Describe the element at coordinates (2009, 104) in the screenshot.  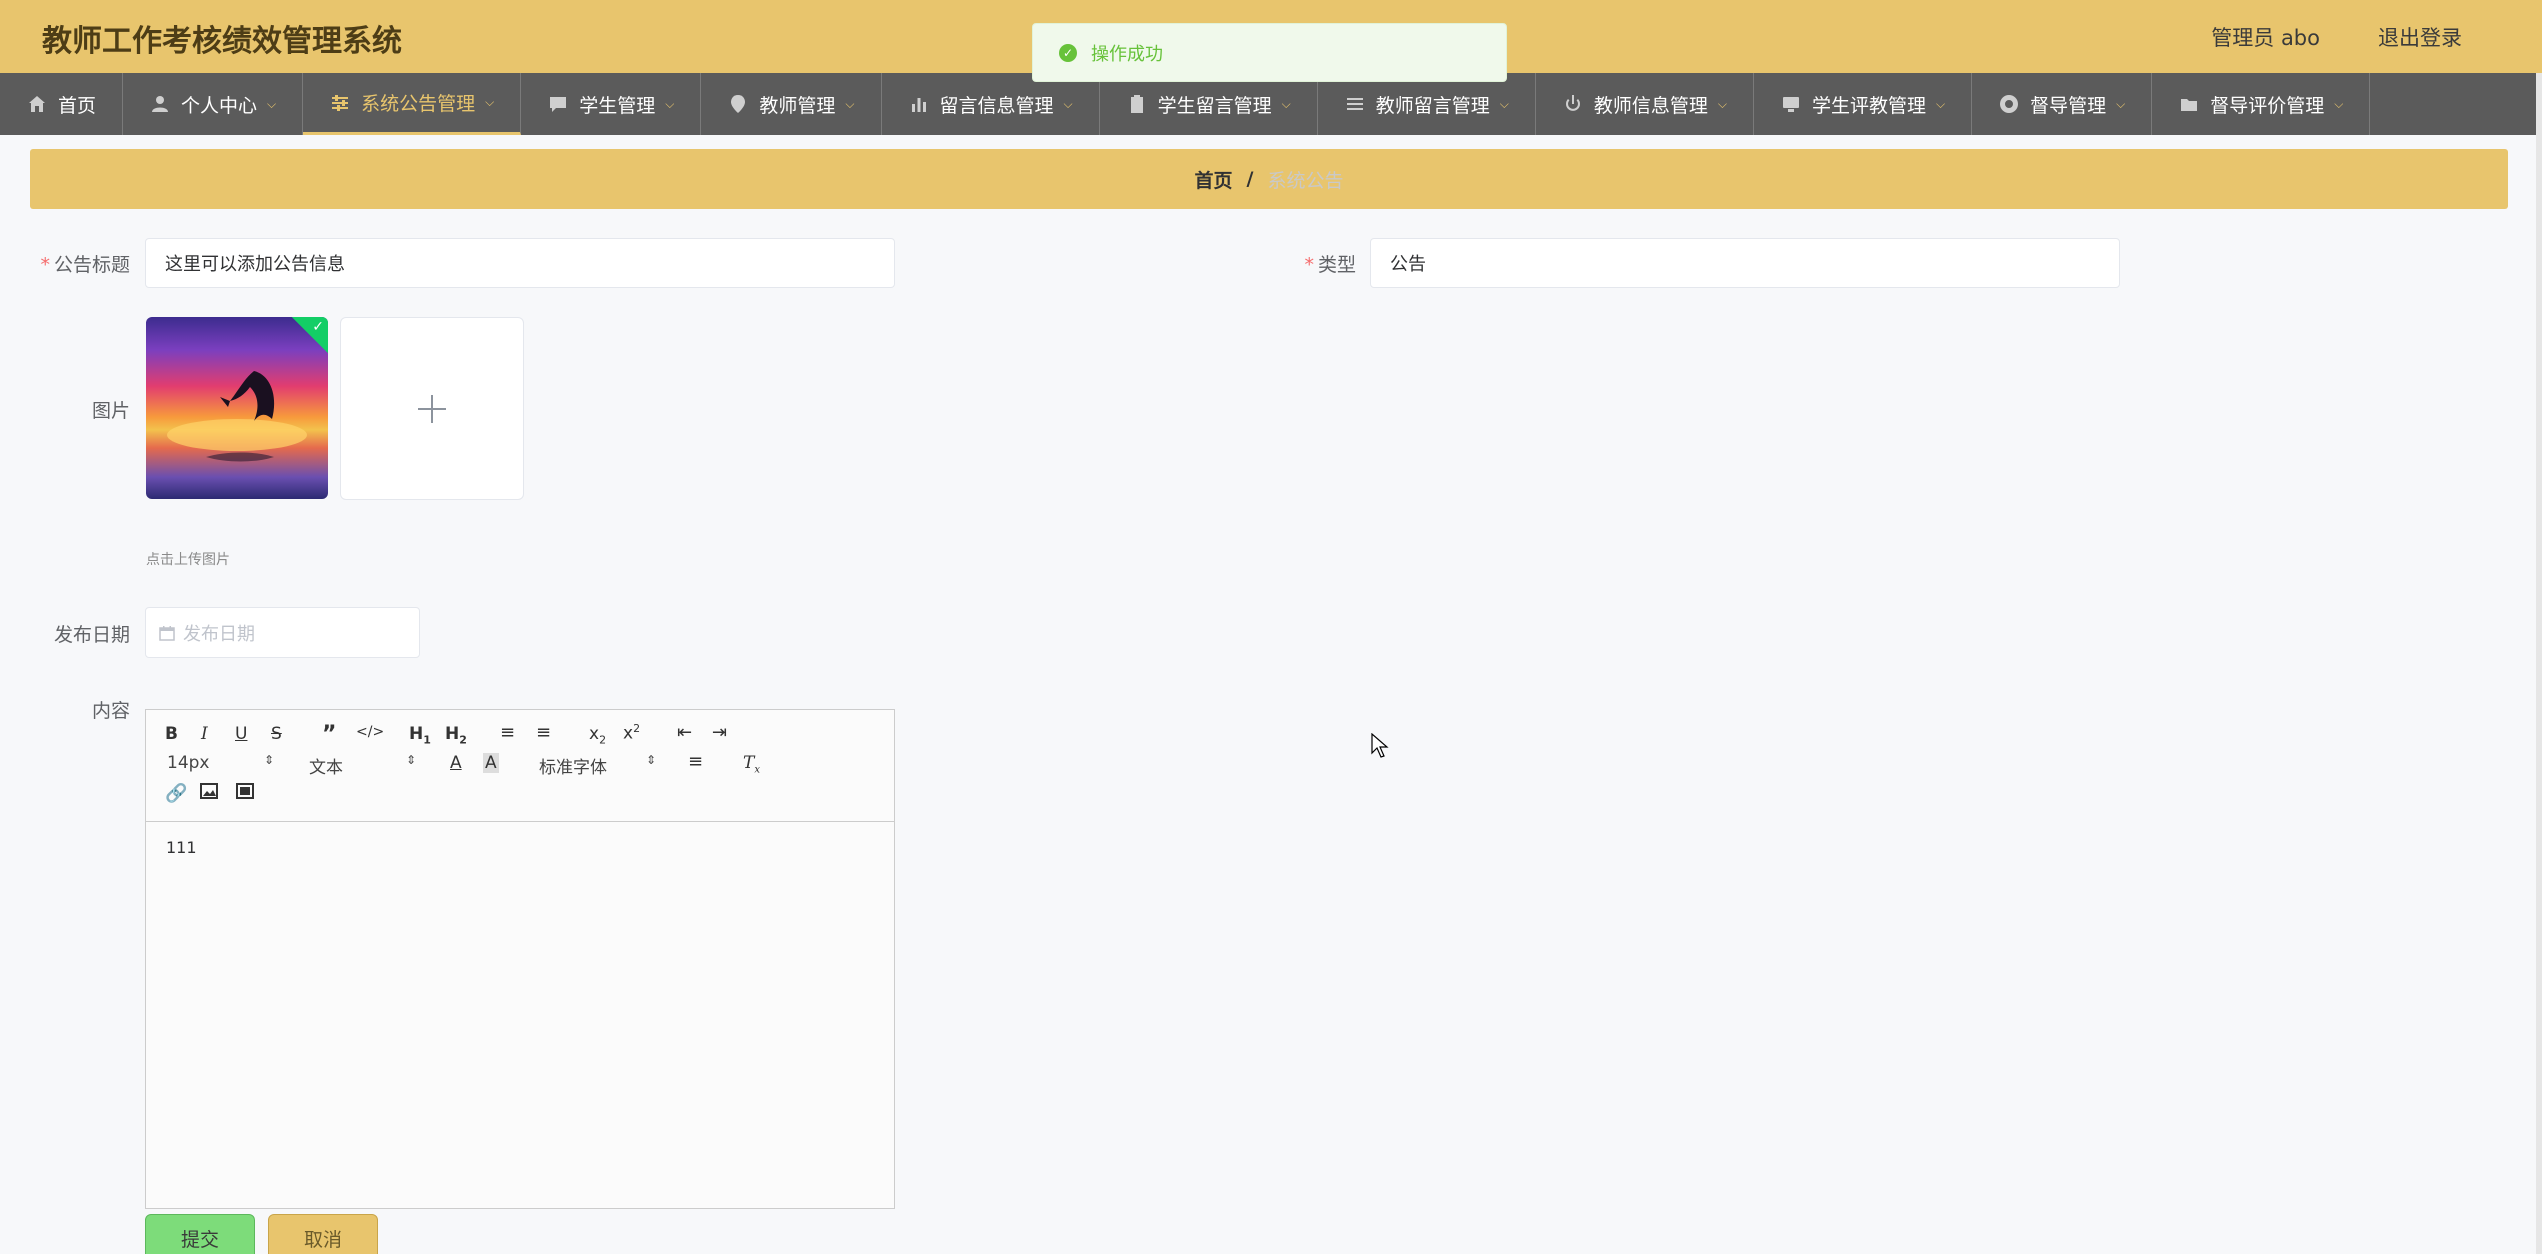
I see `lifebuoy-icon` at that location.